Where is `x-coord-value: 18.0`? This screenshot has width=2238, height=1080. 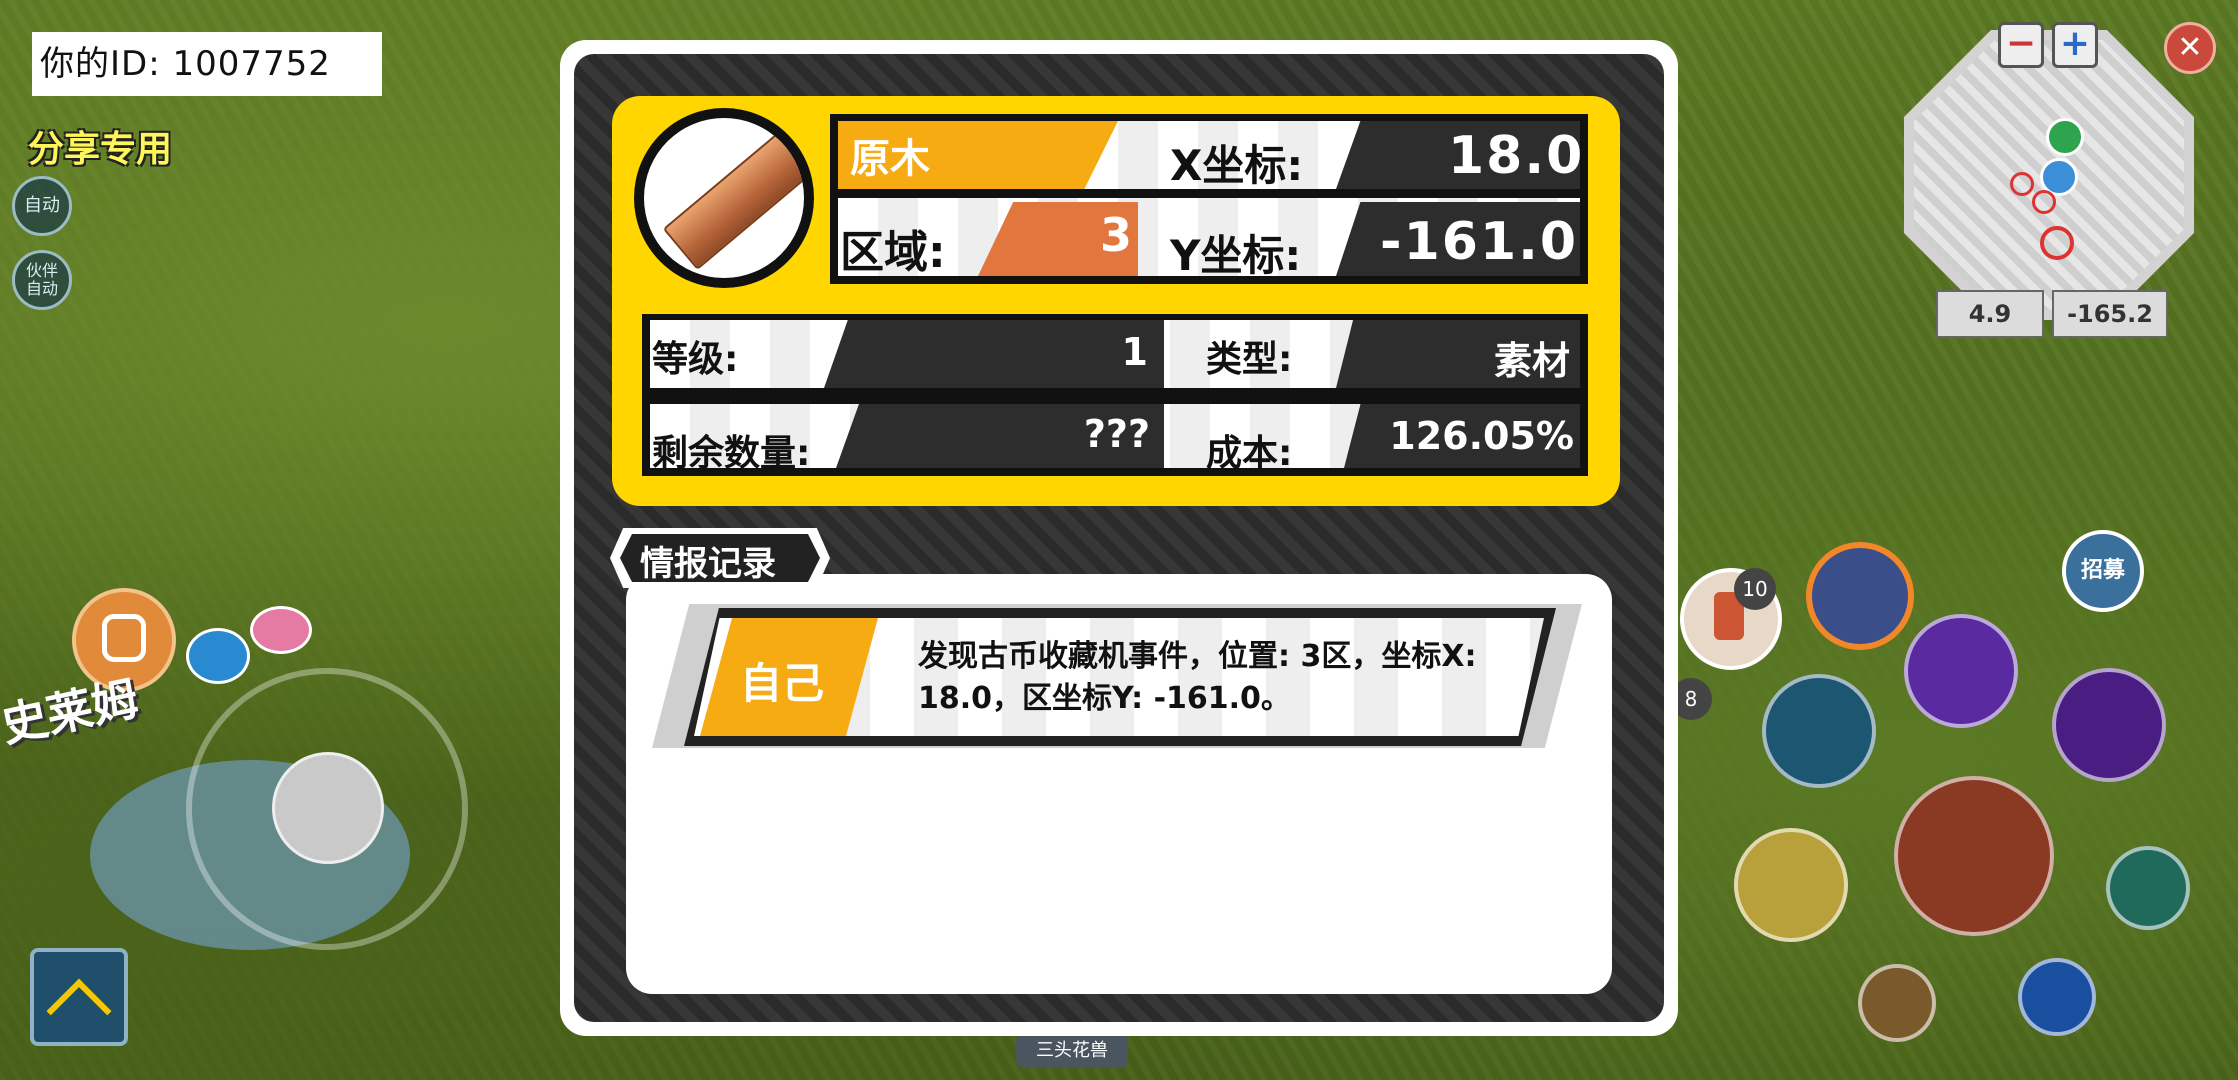 x-coord-value: 18.0 is located at coordinates (1516, 156).